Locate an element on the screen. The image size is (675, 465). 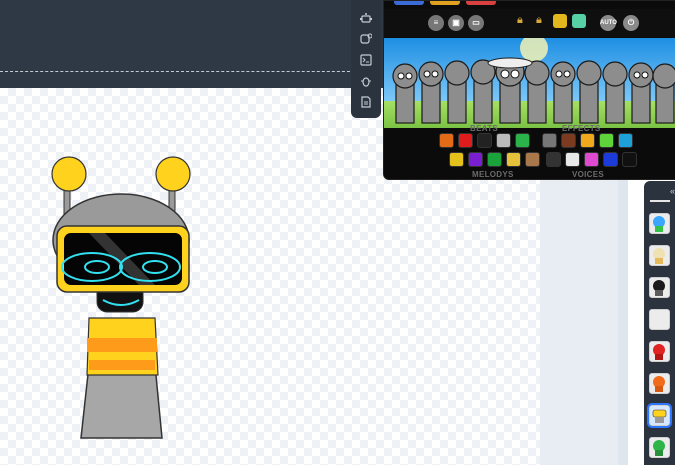
game-stage is located at coordinates (529, 83).